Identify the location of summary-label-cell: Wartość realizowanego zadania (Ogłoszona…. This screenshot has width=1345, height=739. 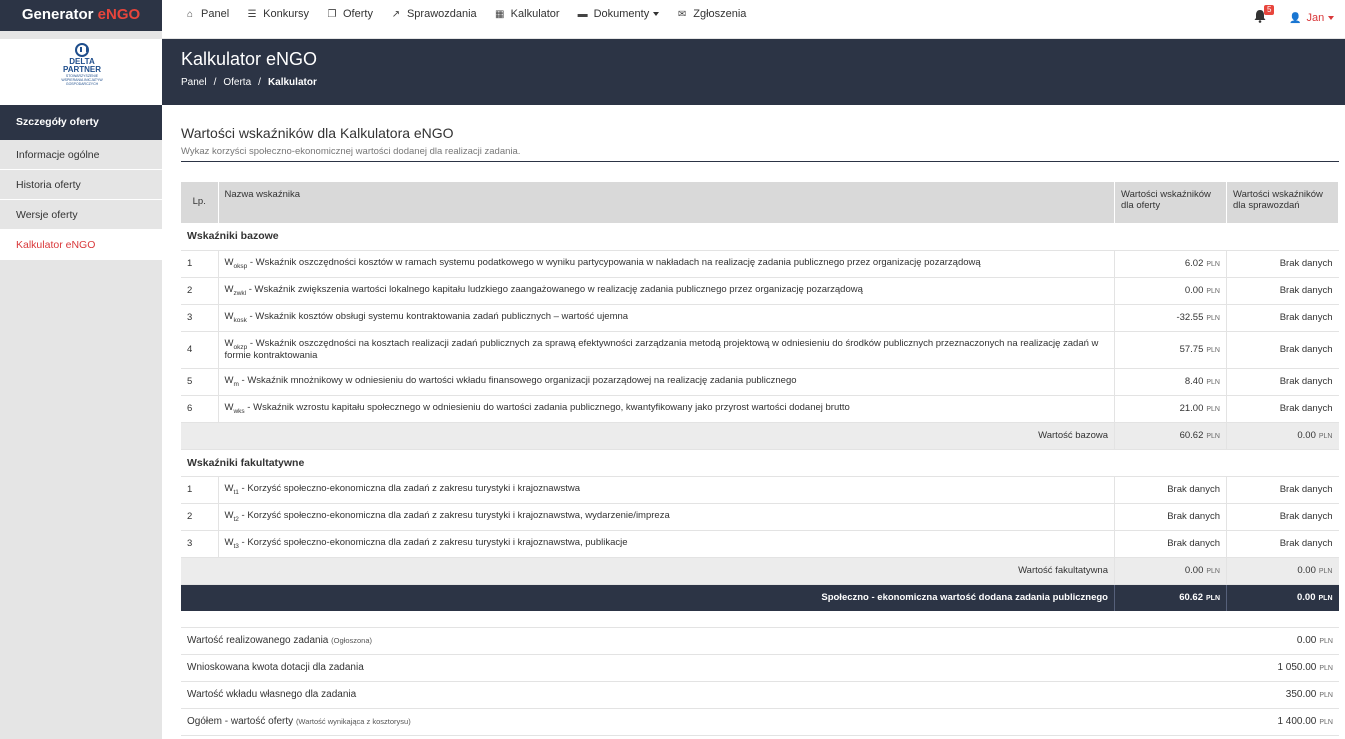
(631, 641).